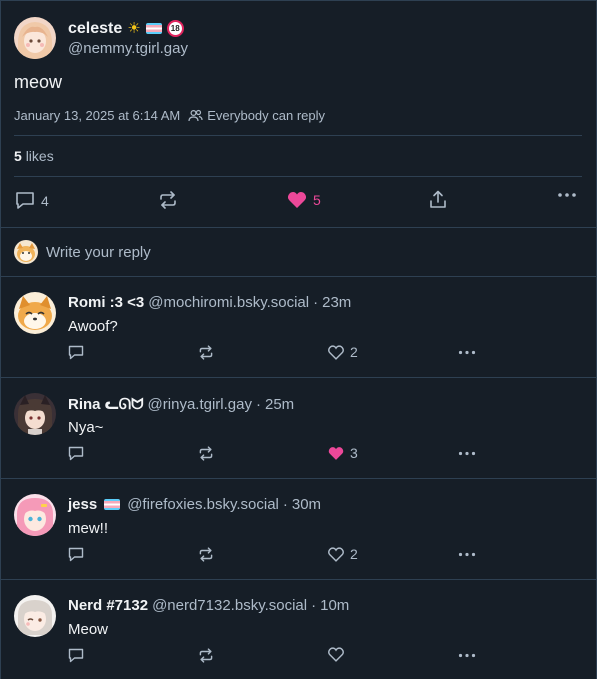  Describe the element at coordinates (88, 528) in the screenshot. I see `reply-text: mew!!` at that location.